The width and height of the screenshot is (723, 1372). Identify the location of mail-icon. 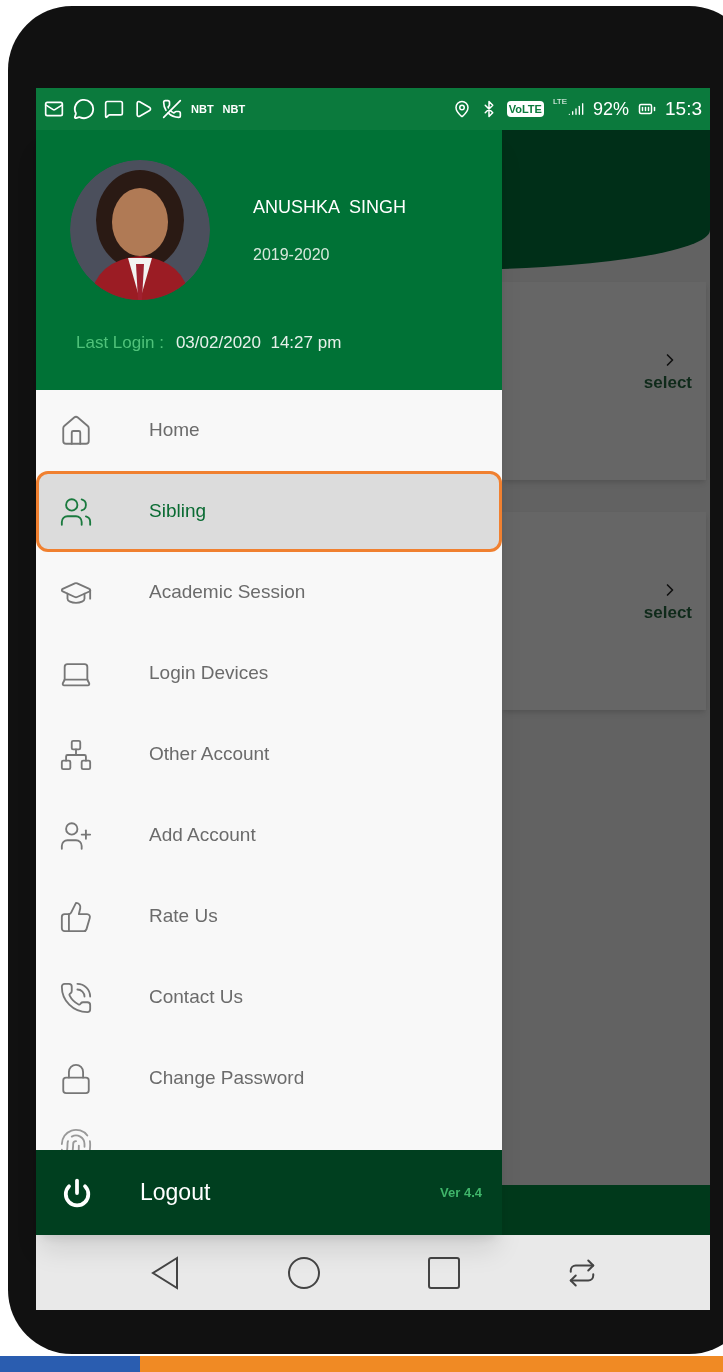
(54, 109).